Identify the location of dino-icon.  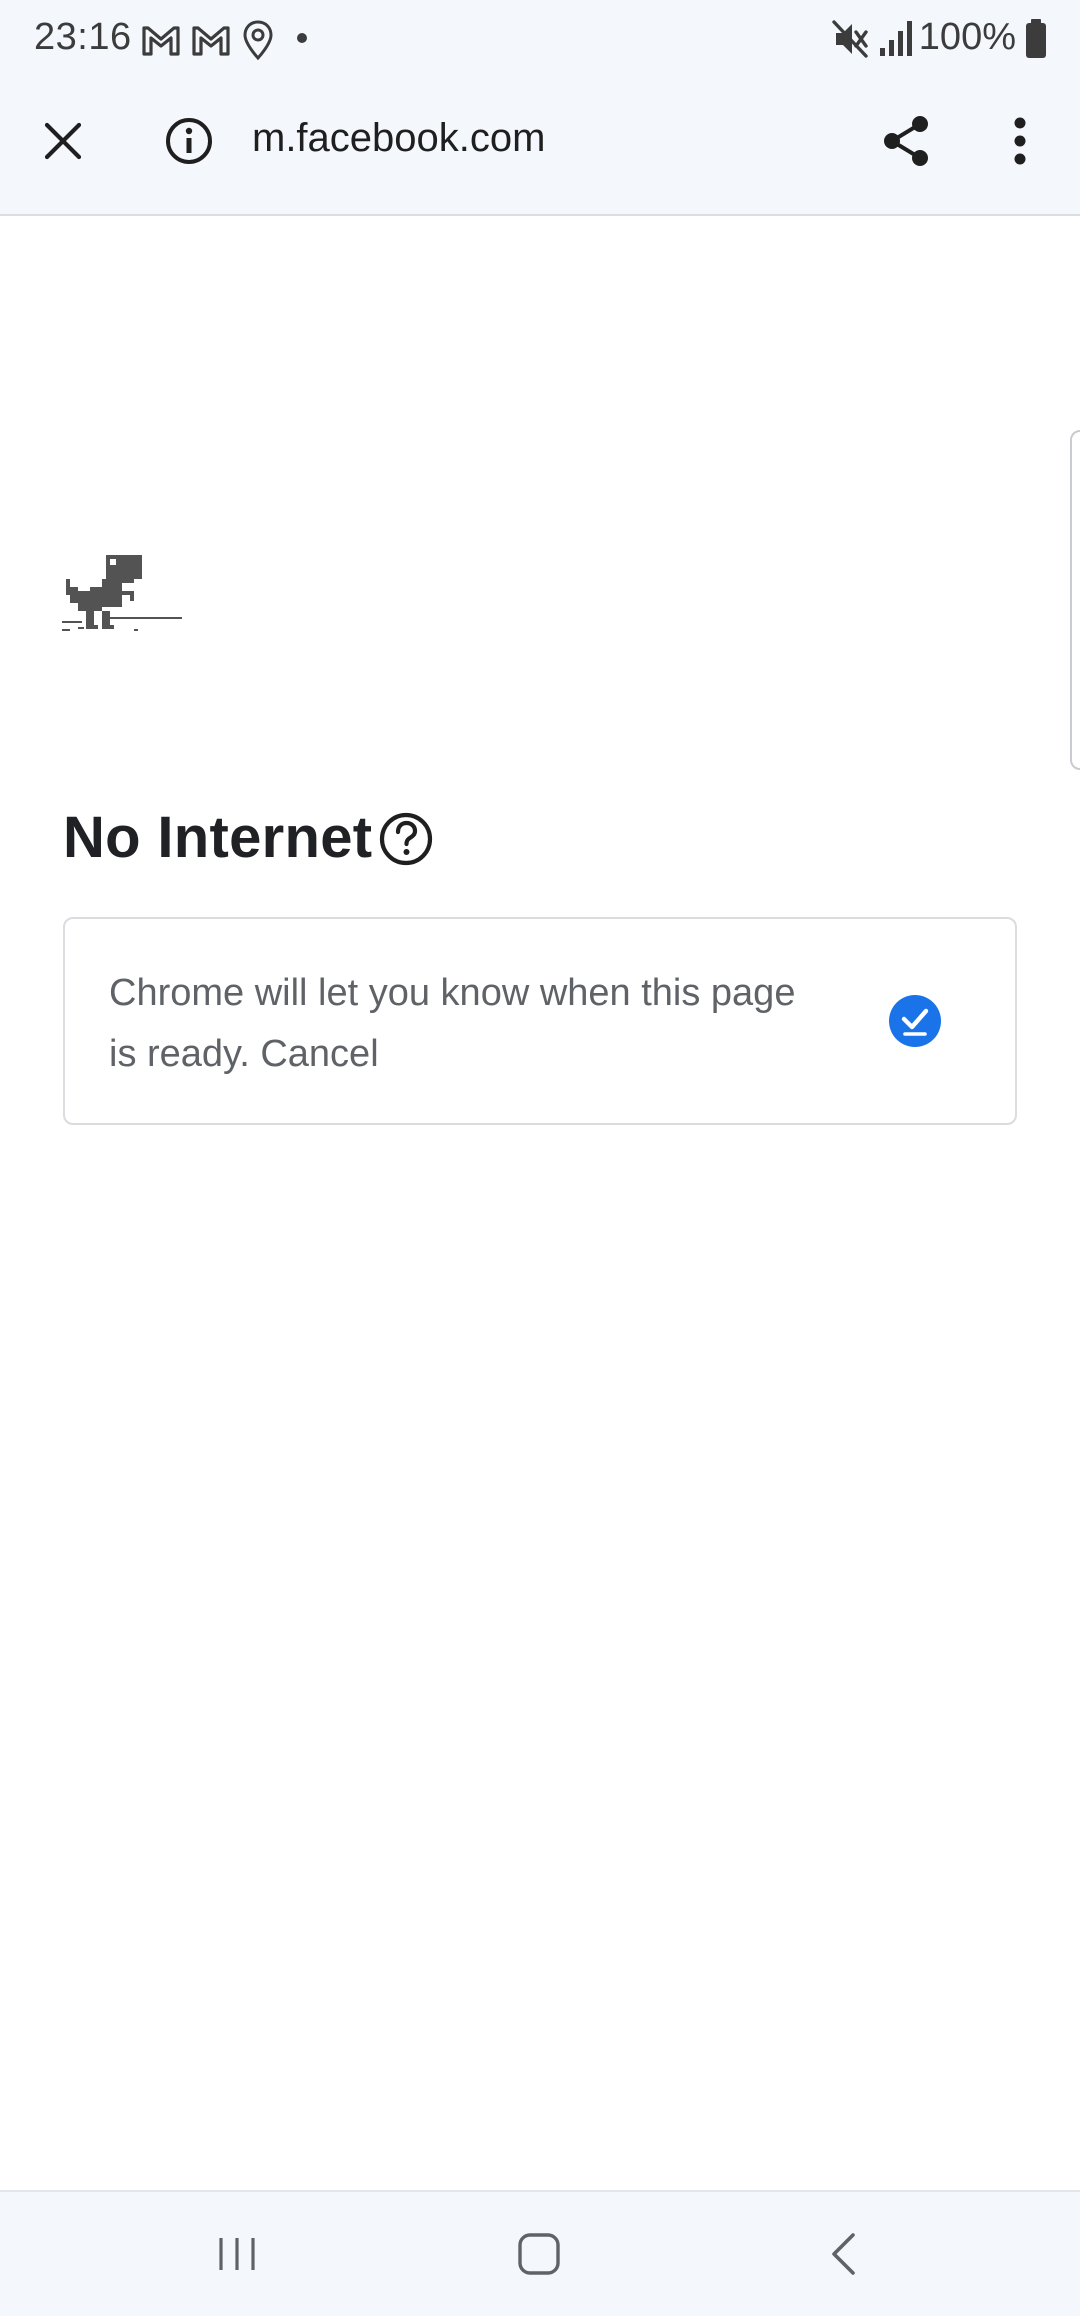
(122, 613).